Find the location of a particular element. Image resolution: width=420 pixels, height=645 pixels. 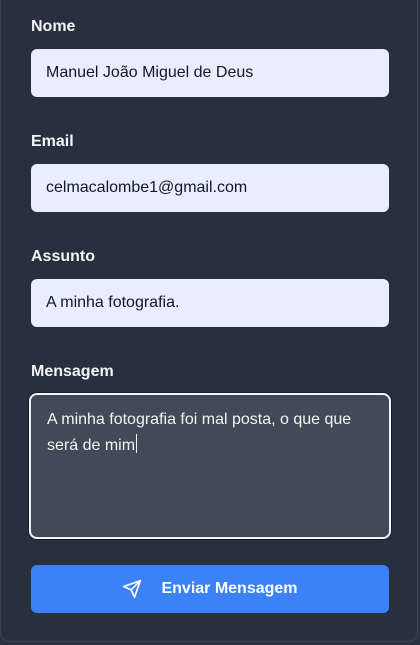

send-message-label: Enviar Mensagem is located at coordinates (229, 588).